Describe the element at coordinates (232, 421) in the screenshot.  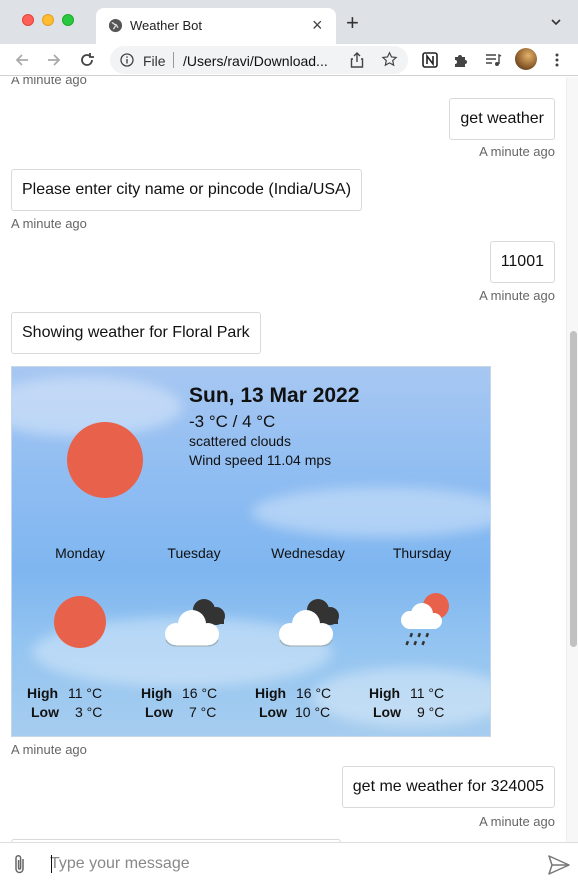
I see `weather-temp-range: -3 °C / 4 °C` at that location.